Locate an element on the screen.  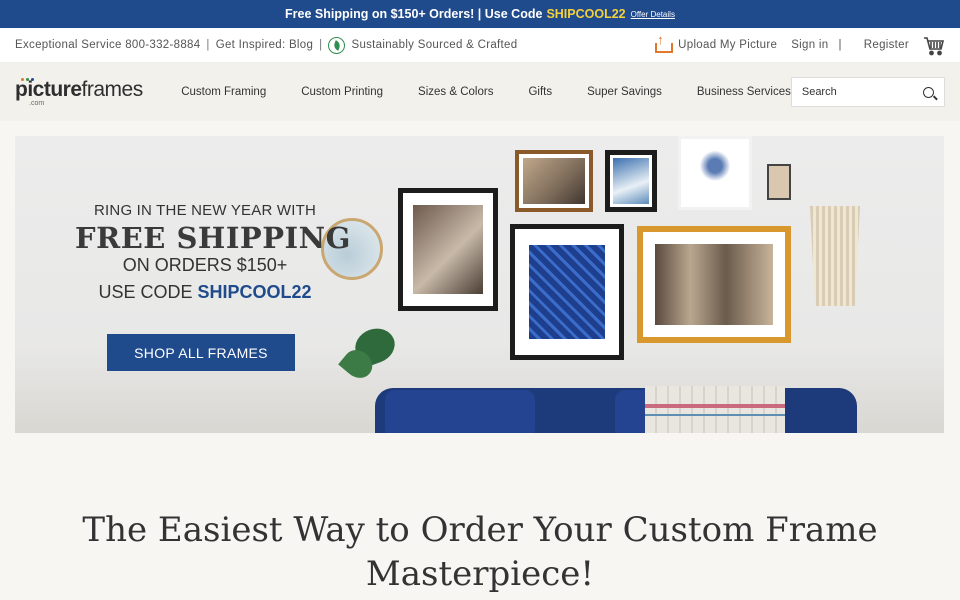
cart-icon is located at coordinates (934, 46).